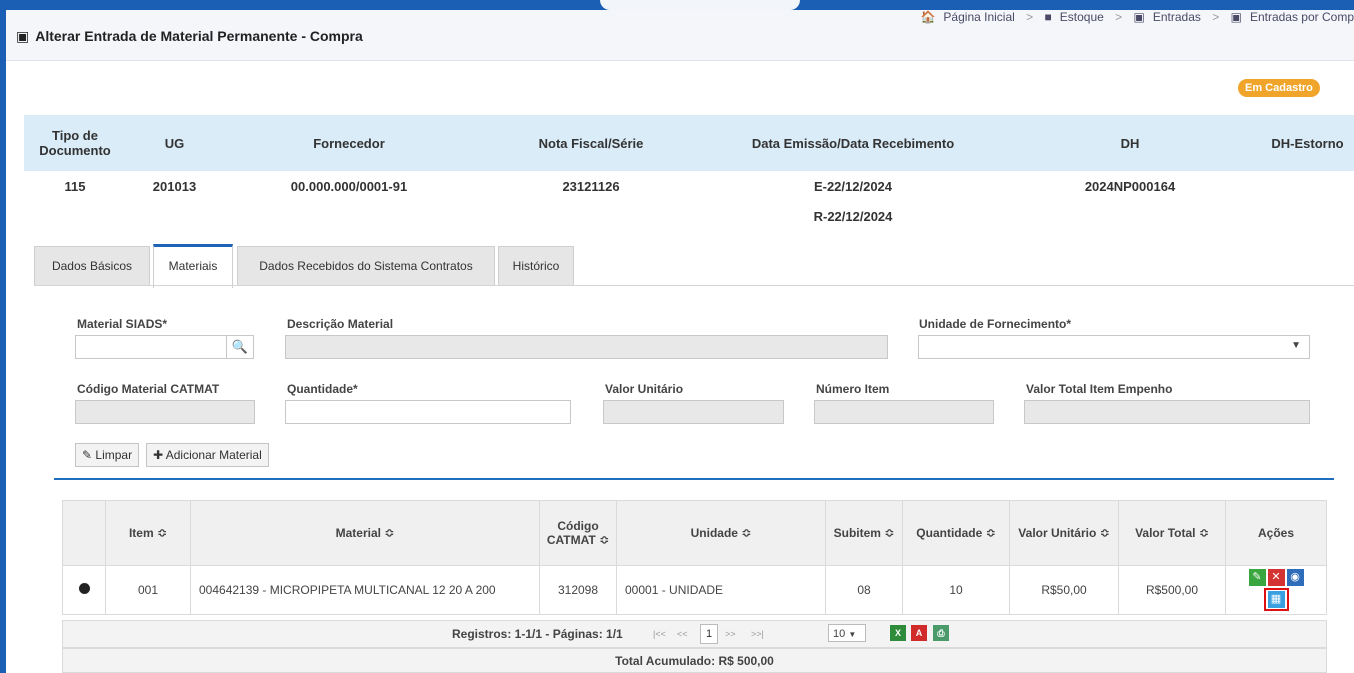 The width and height of the screenshot is (1354, 673). I want to click on summary-header: DH, so click(1130, 143).